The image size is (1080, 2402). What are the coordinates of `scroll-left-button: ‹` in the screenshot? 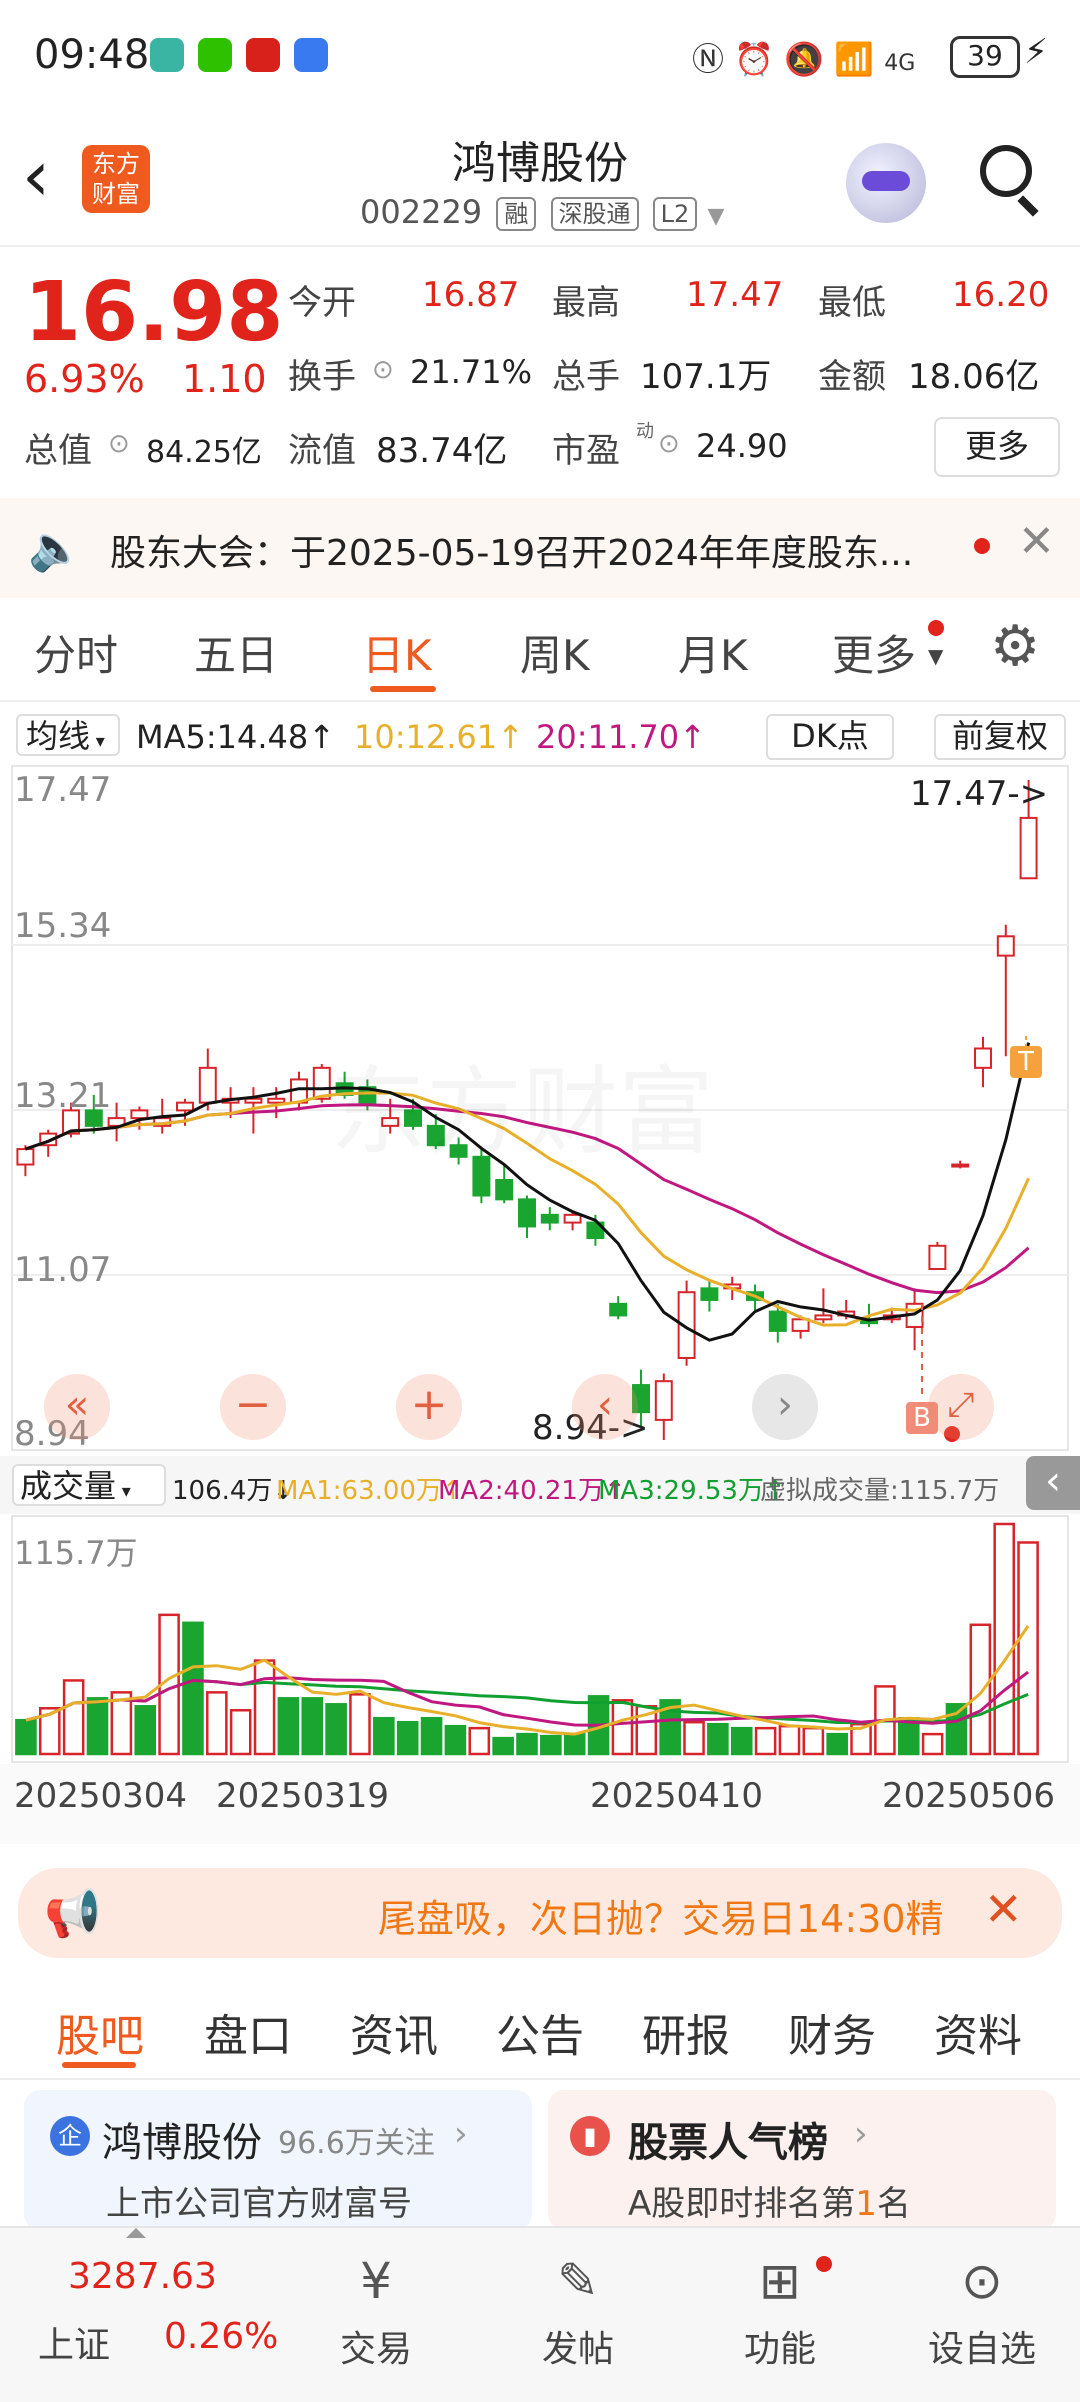 It's located at (605, 1407).